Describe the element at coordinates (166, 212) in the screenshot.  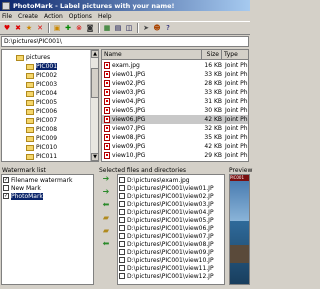
I see `selected-file-item: D:\pictures\PIC001\view04.JP` at that location.